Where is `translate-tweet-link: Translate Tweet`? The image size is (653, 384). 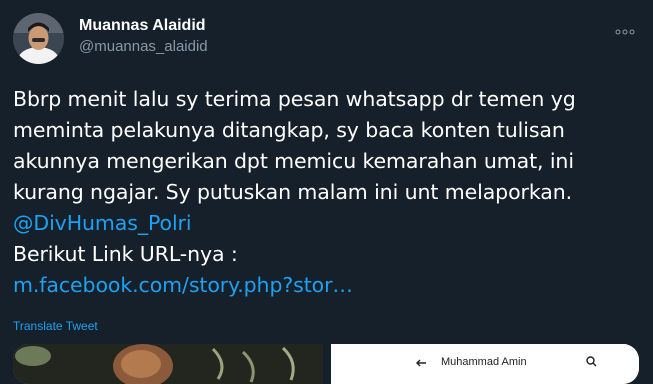 translate-tweet-link: Translate Tweet is located at coordinates (55, 326).